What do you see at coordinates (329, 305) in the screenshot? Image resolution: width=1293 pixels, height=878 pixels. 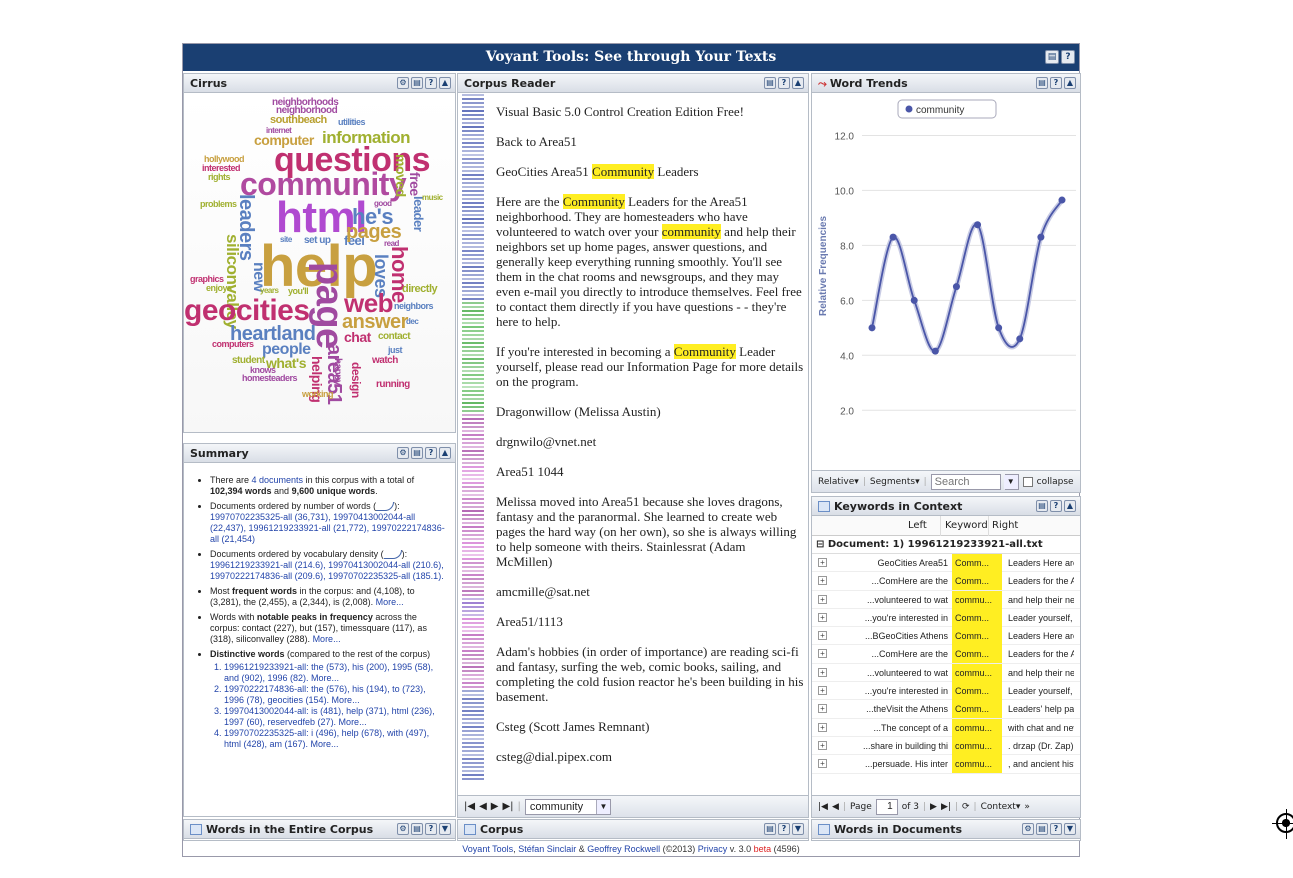 I see `cirrus-word: page` at bounding box center [329, 305].